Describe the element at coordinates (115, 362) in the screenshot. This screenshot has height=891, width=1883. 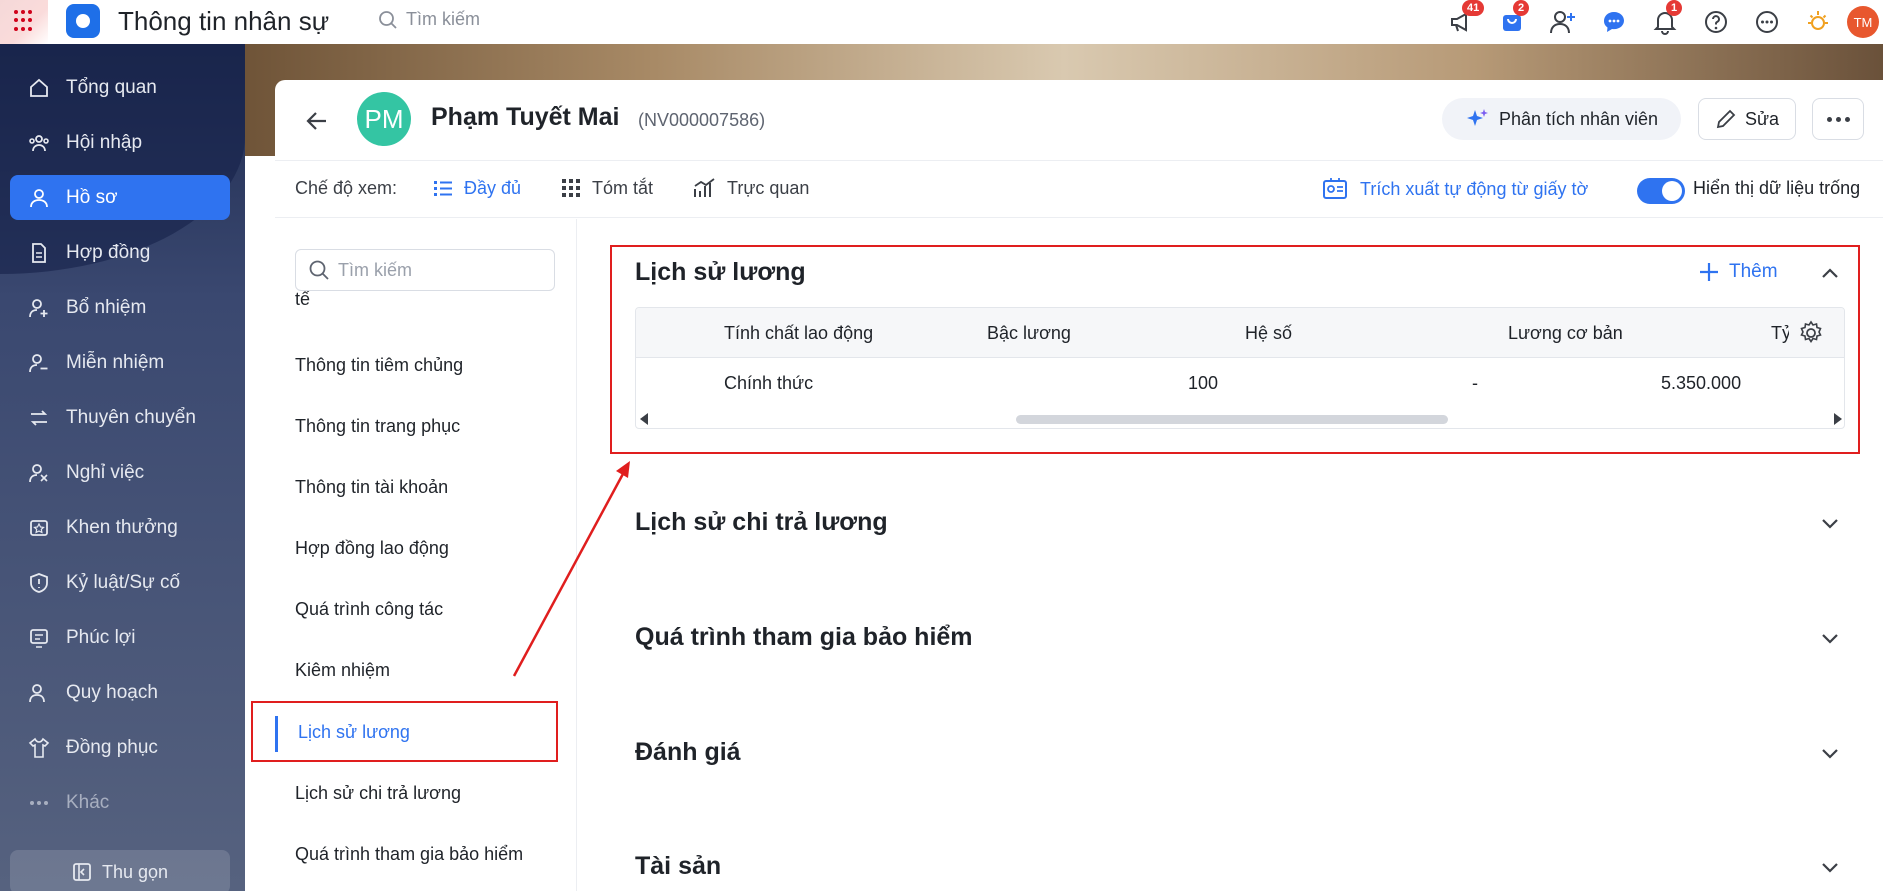
I see `sidebar-item-label: Miễn nhiệm` at that location.